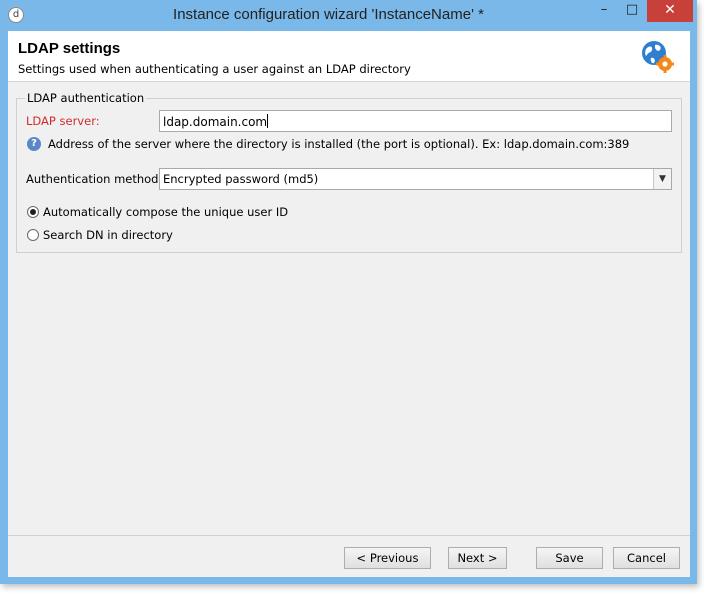 This screenshot has height=594, width=704. I want to click on auth-method-select: Encrypted password (md5) ▼, so click(415, 179).